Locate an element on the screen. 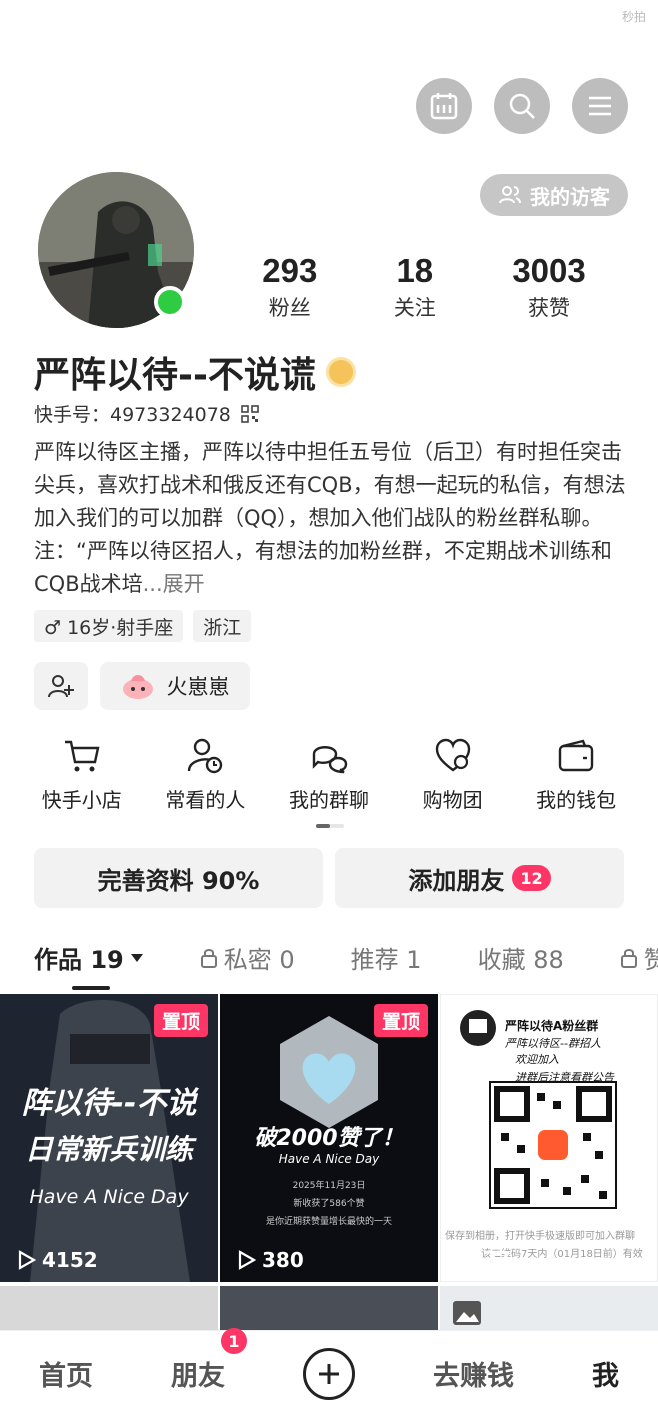  image-icon is located at coordinates (467, 1313).